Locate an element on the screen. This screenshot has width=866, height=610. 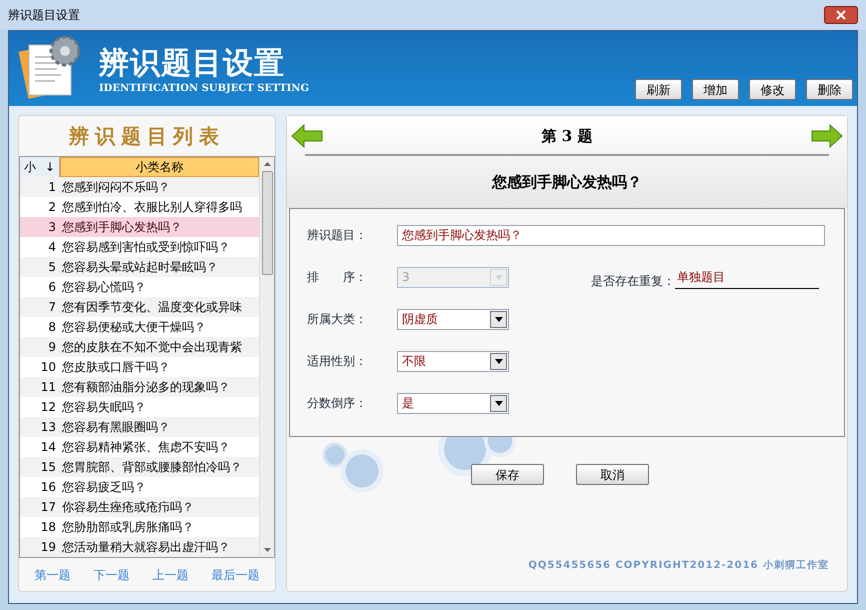
row-name: 您胁肋部或乳房胀痛吗？ is located at coordinates (127, 527).